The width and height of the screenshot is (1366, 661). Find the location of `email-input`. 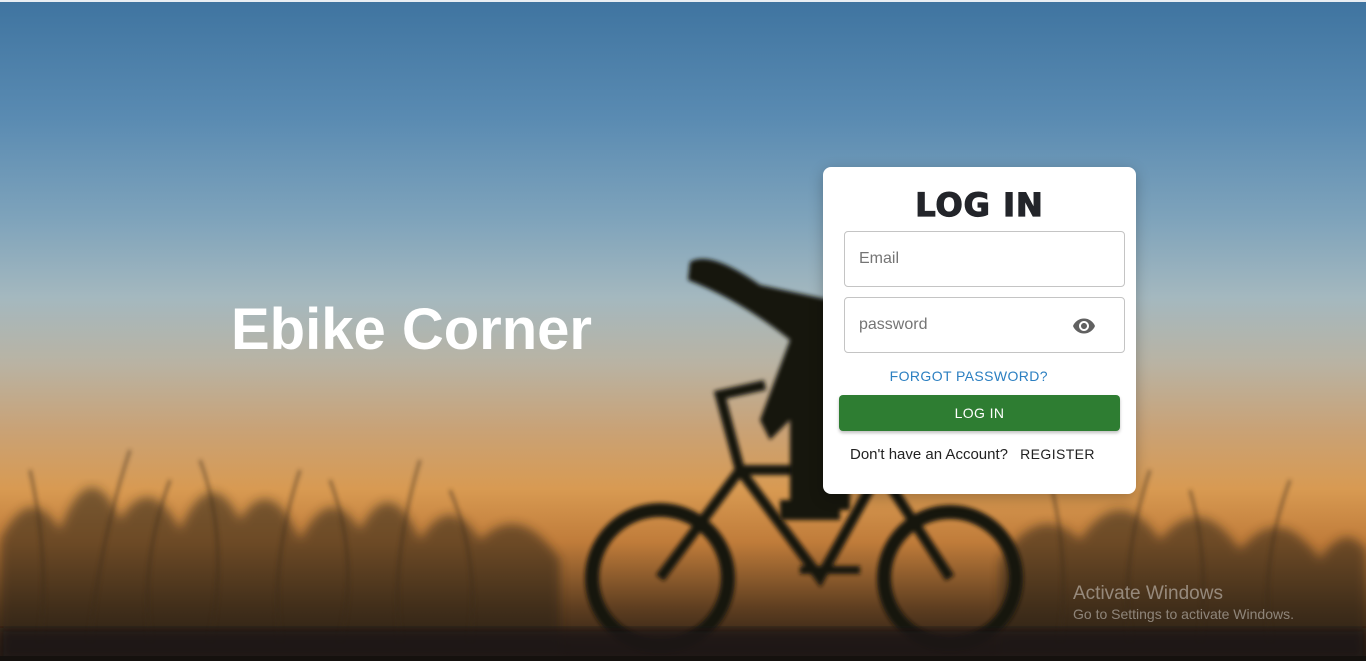

email-input is located at coordinates (984, 259).